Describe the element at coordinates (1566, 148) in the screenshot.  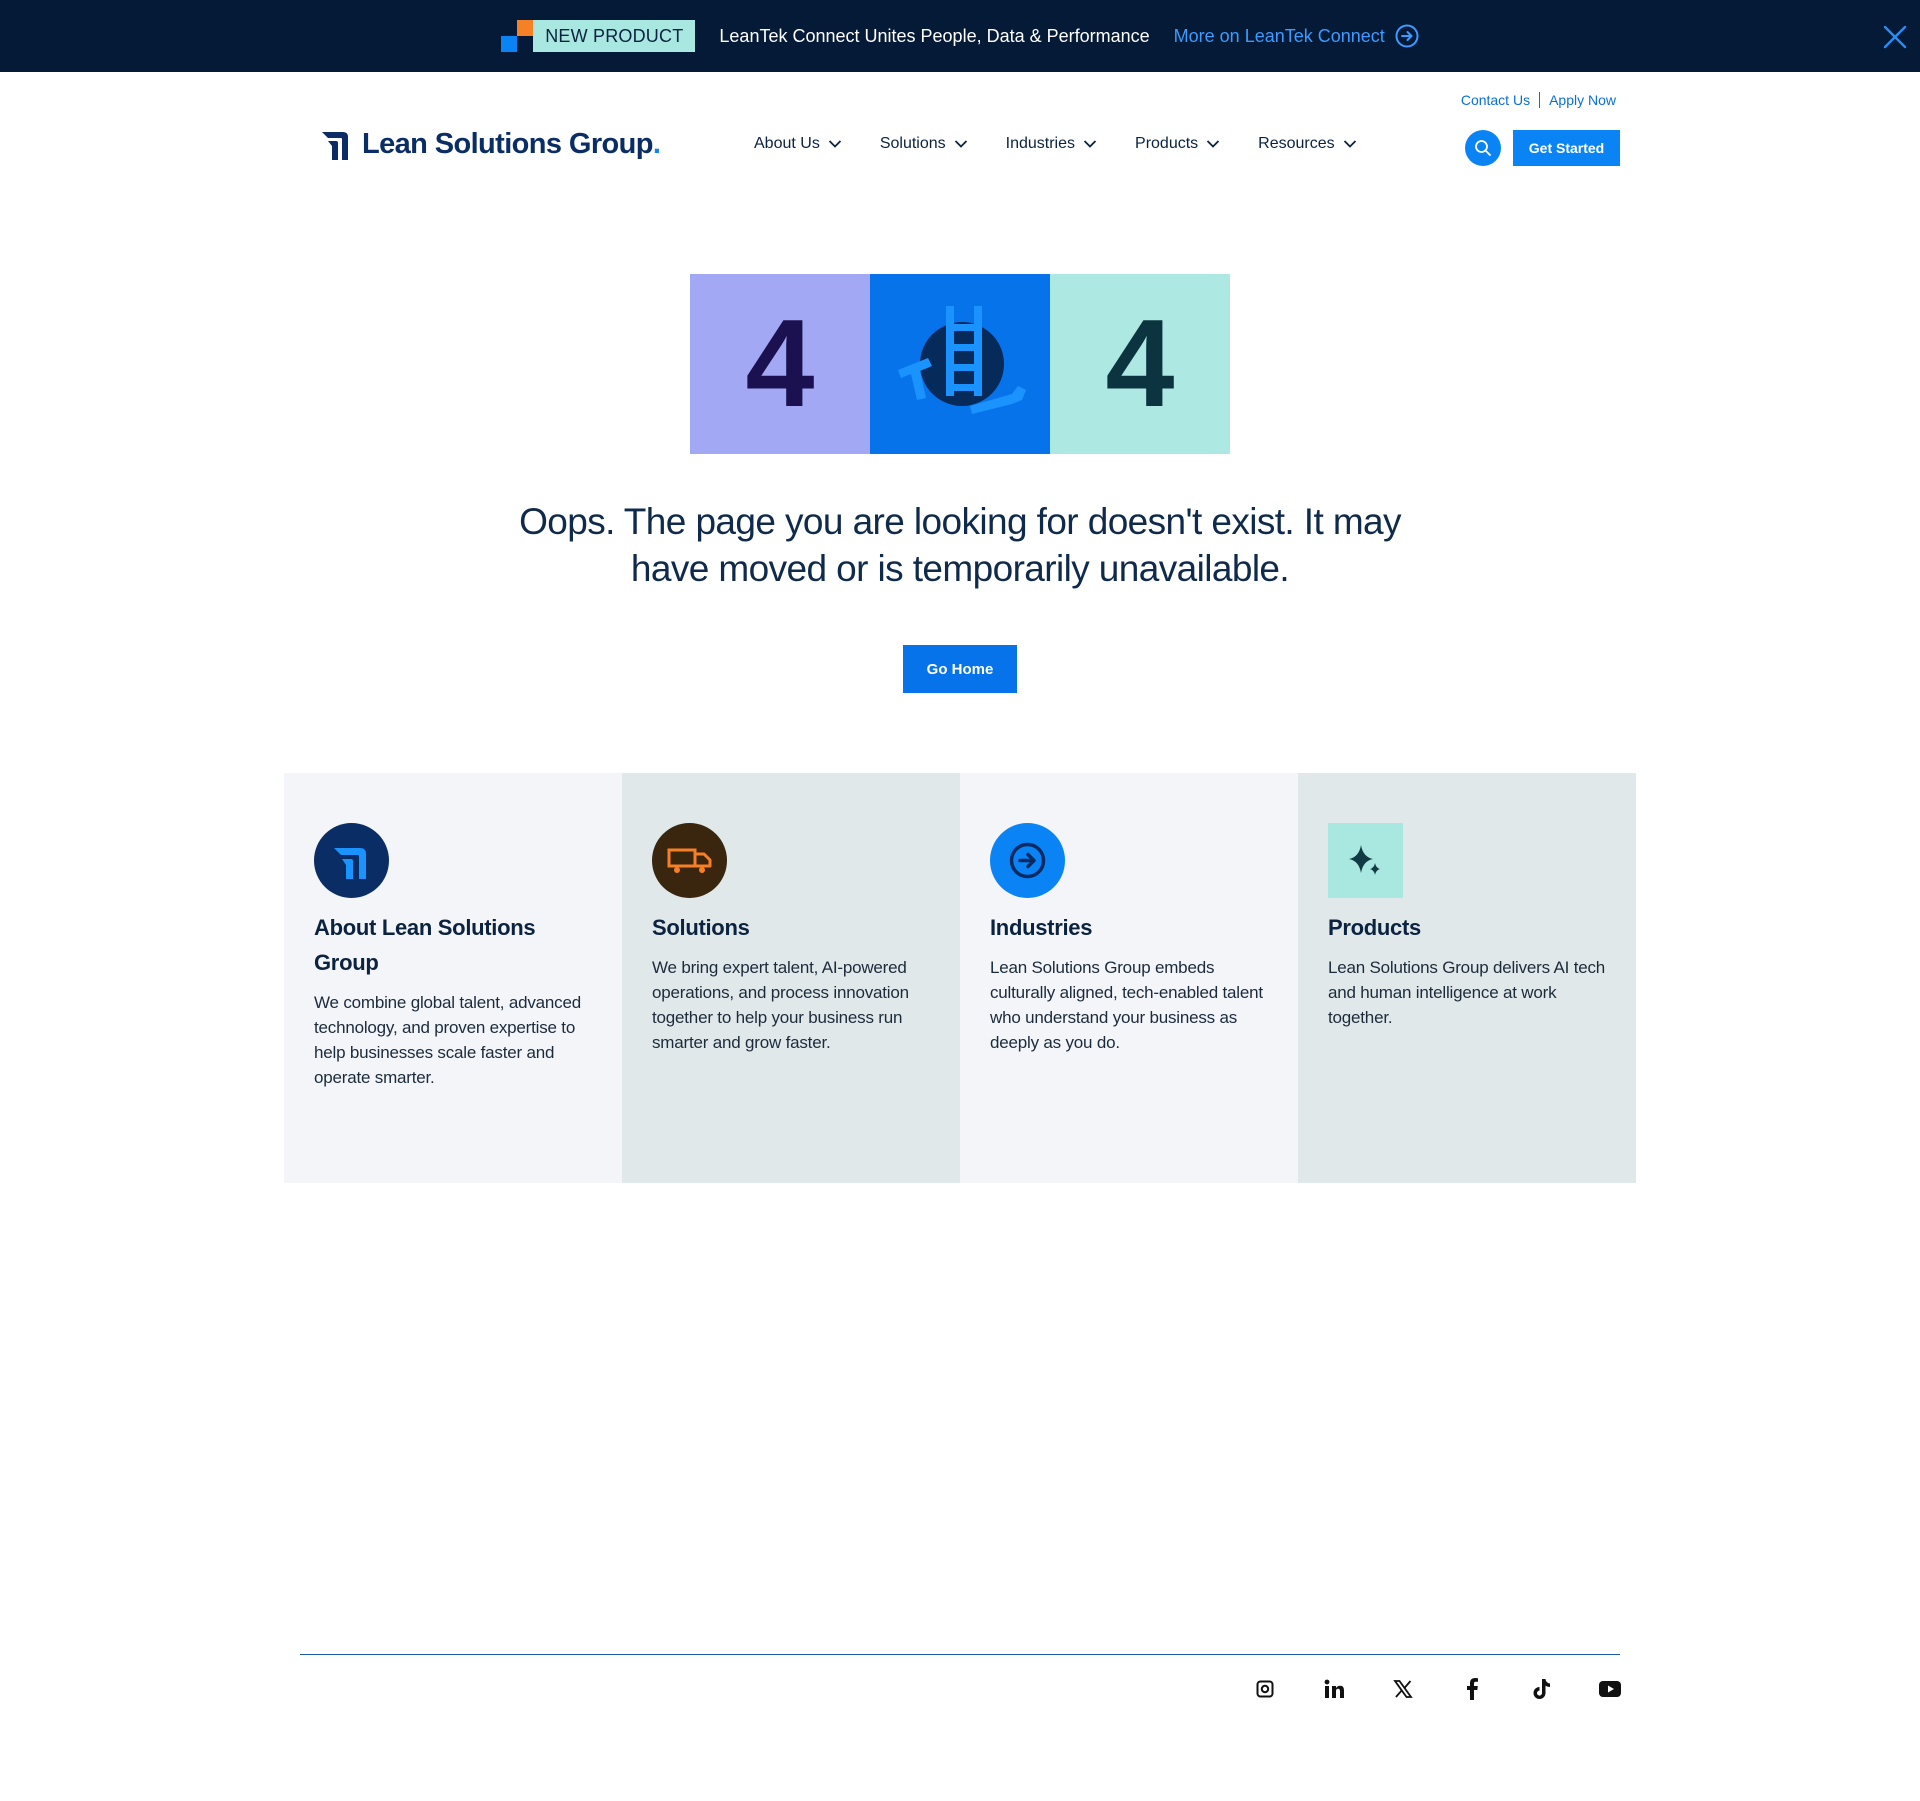
I see `get-started-button: Get Started` at that location.